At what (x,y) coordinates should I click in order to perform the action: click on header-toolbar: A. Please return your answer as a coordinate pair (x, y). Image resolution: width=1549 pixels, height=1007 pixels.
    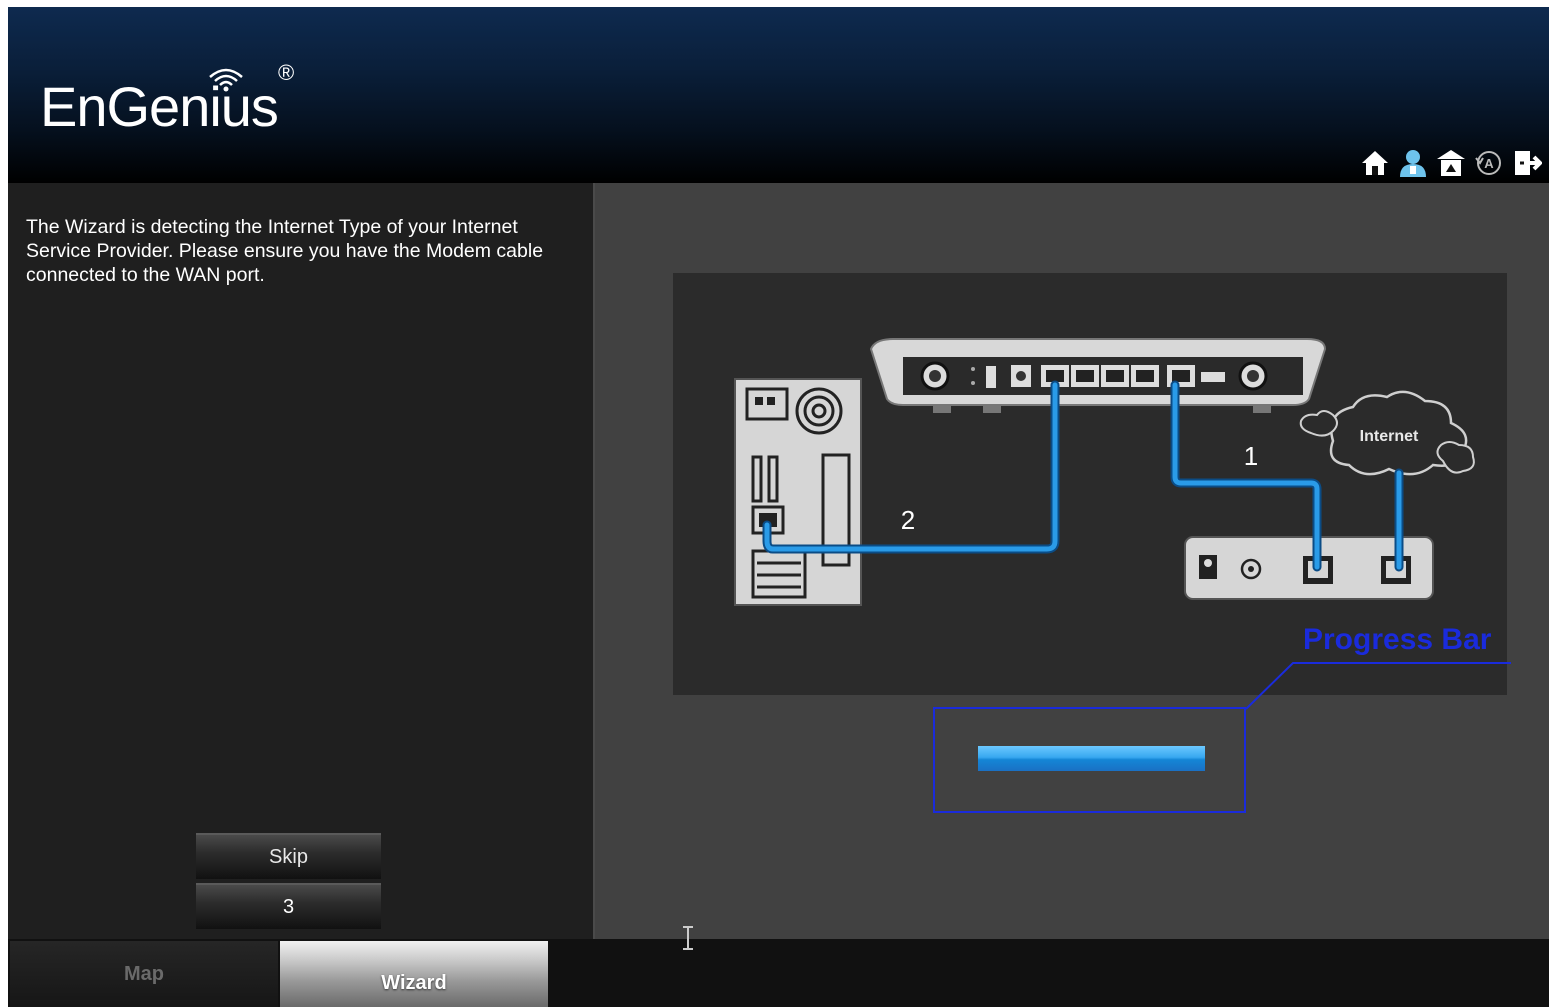
    Looking at the image, I should click on (1451, 163).